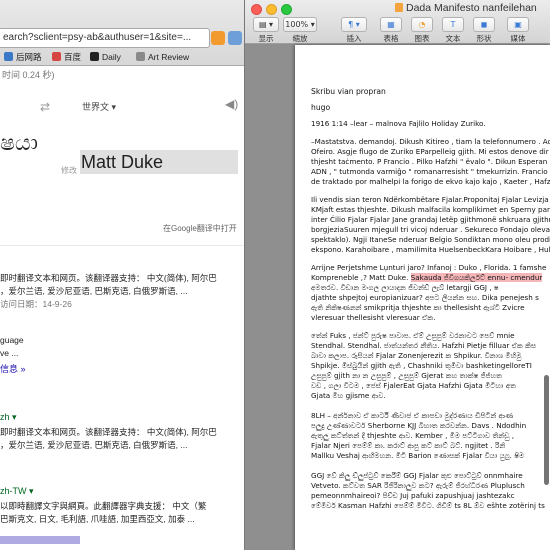 This screenshot has width=550, height=550. What do you see at coordinates (354, 24) in the screenshot?
I see `paragraph-icon: ¶ ▾` at bounding box center [354, 24].